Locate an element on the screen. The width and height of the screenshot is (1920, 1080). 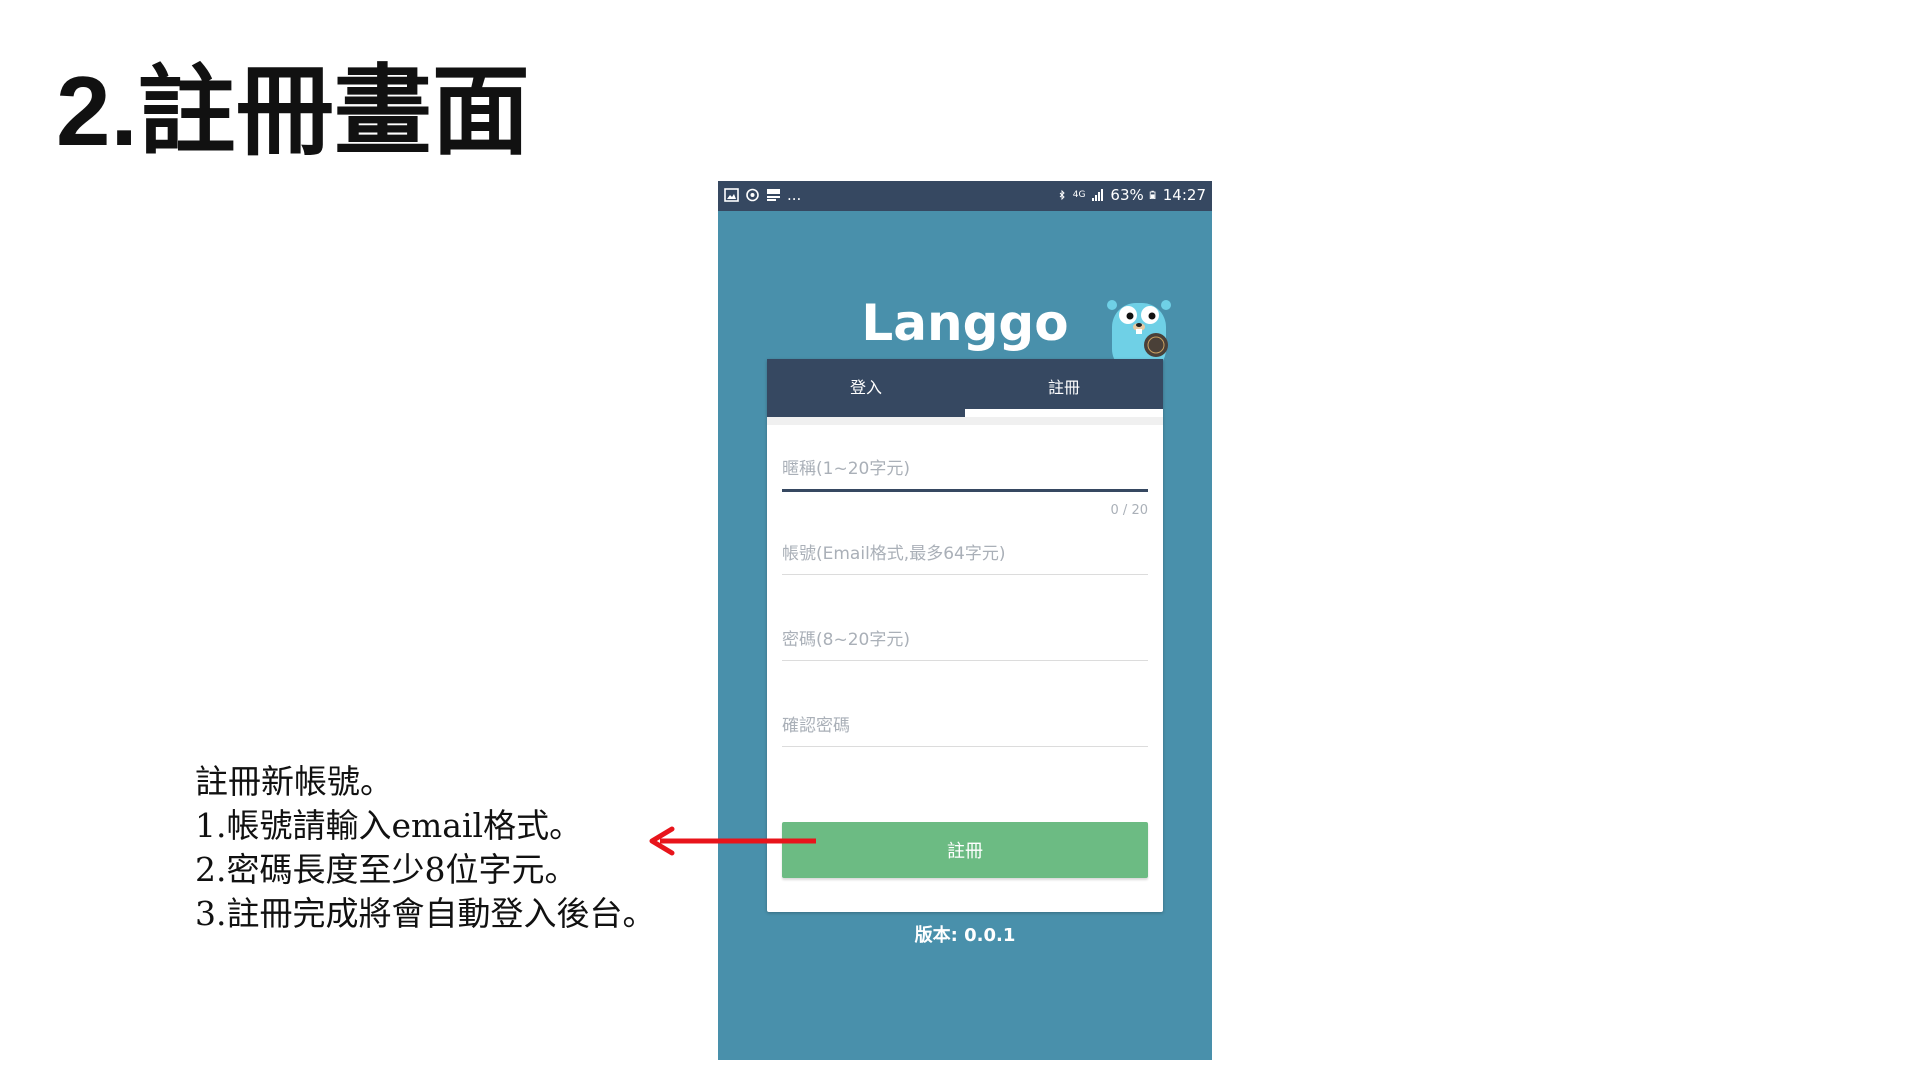
version-label: 版本: 0.0.1 is located at coordinates (965, 935).